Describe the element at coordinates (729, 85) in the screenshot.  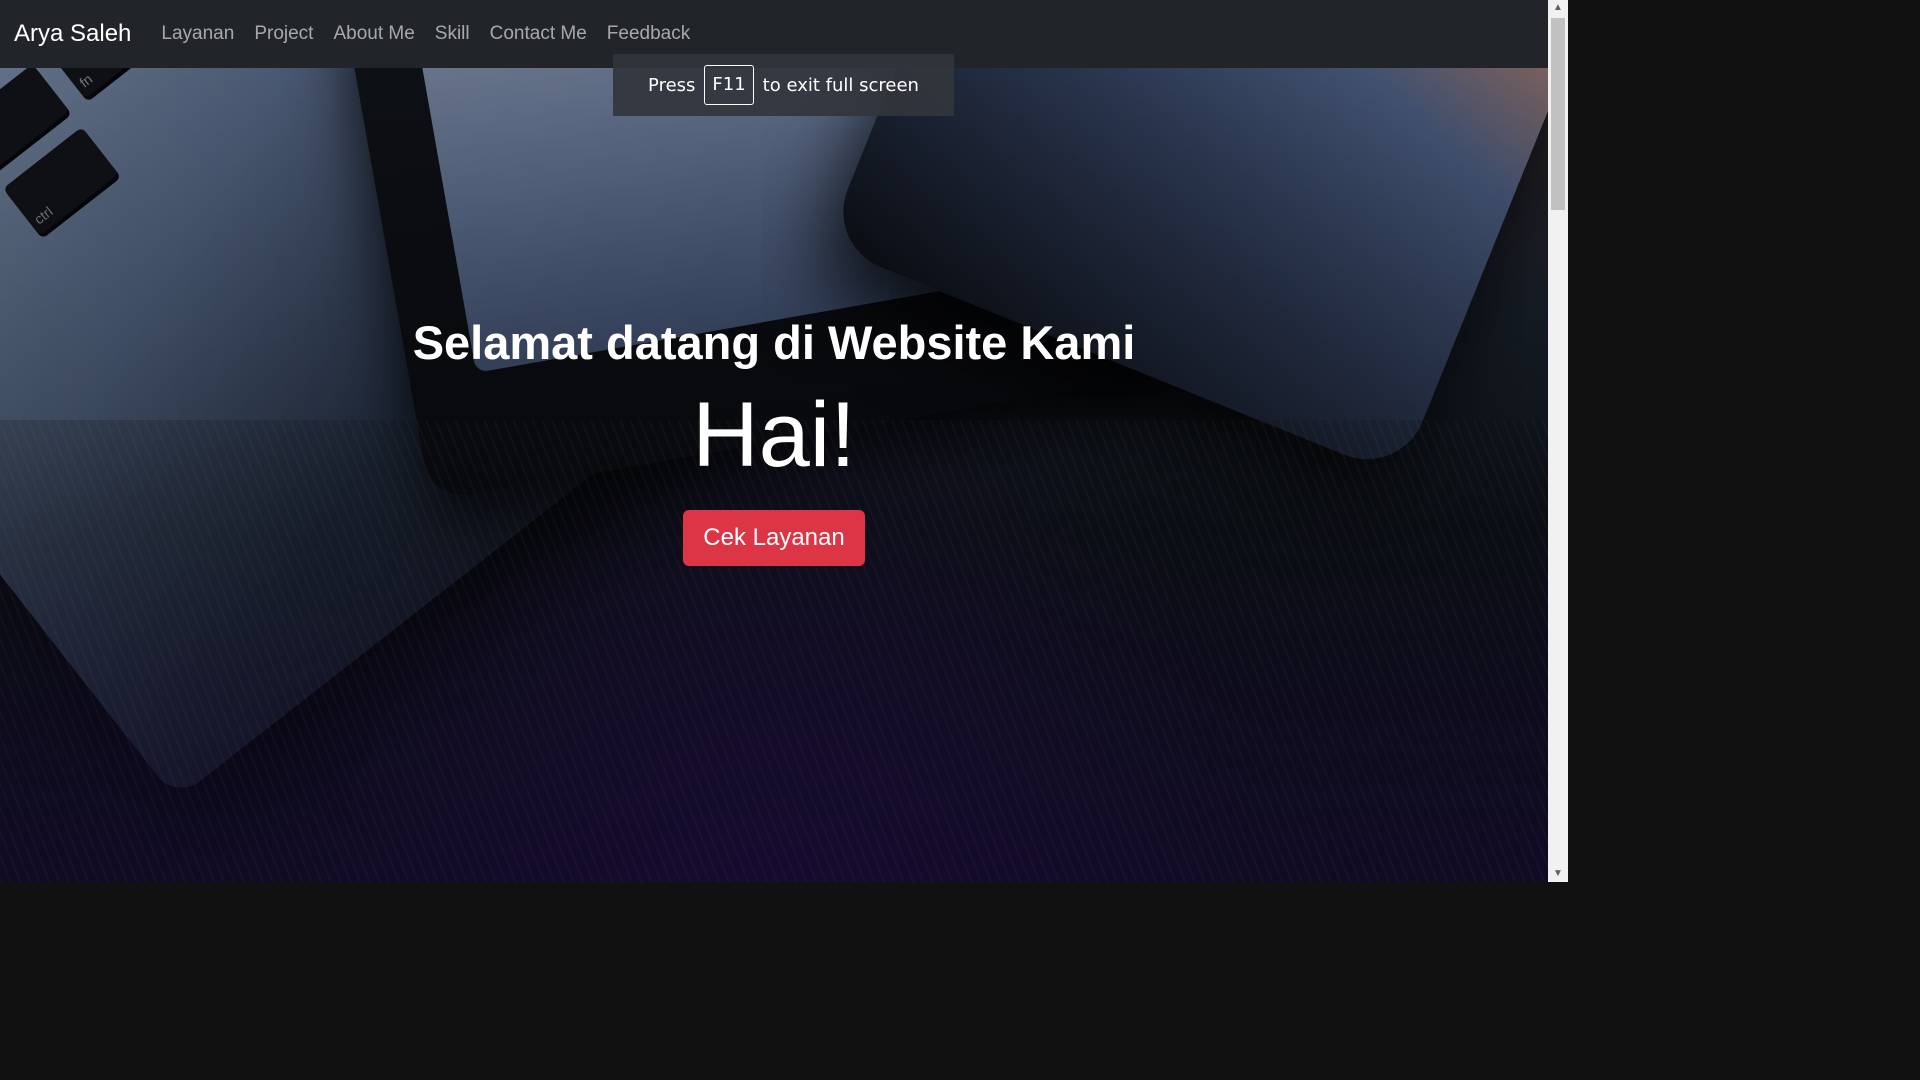
I see `fullscreen-hint-key: F11` at that location.